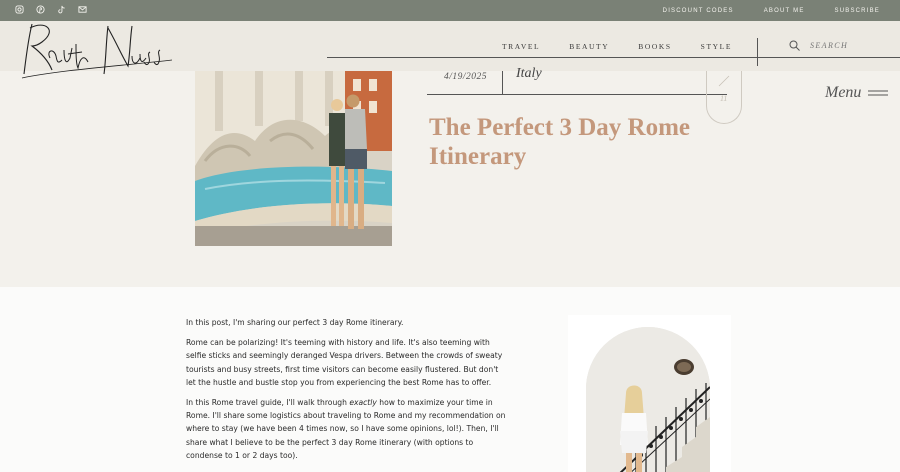  I want to click on search-box, so click(839, 45).